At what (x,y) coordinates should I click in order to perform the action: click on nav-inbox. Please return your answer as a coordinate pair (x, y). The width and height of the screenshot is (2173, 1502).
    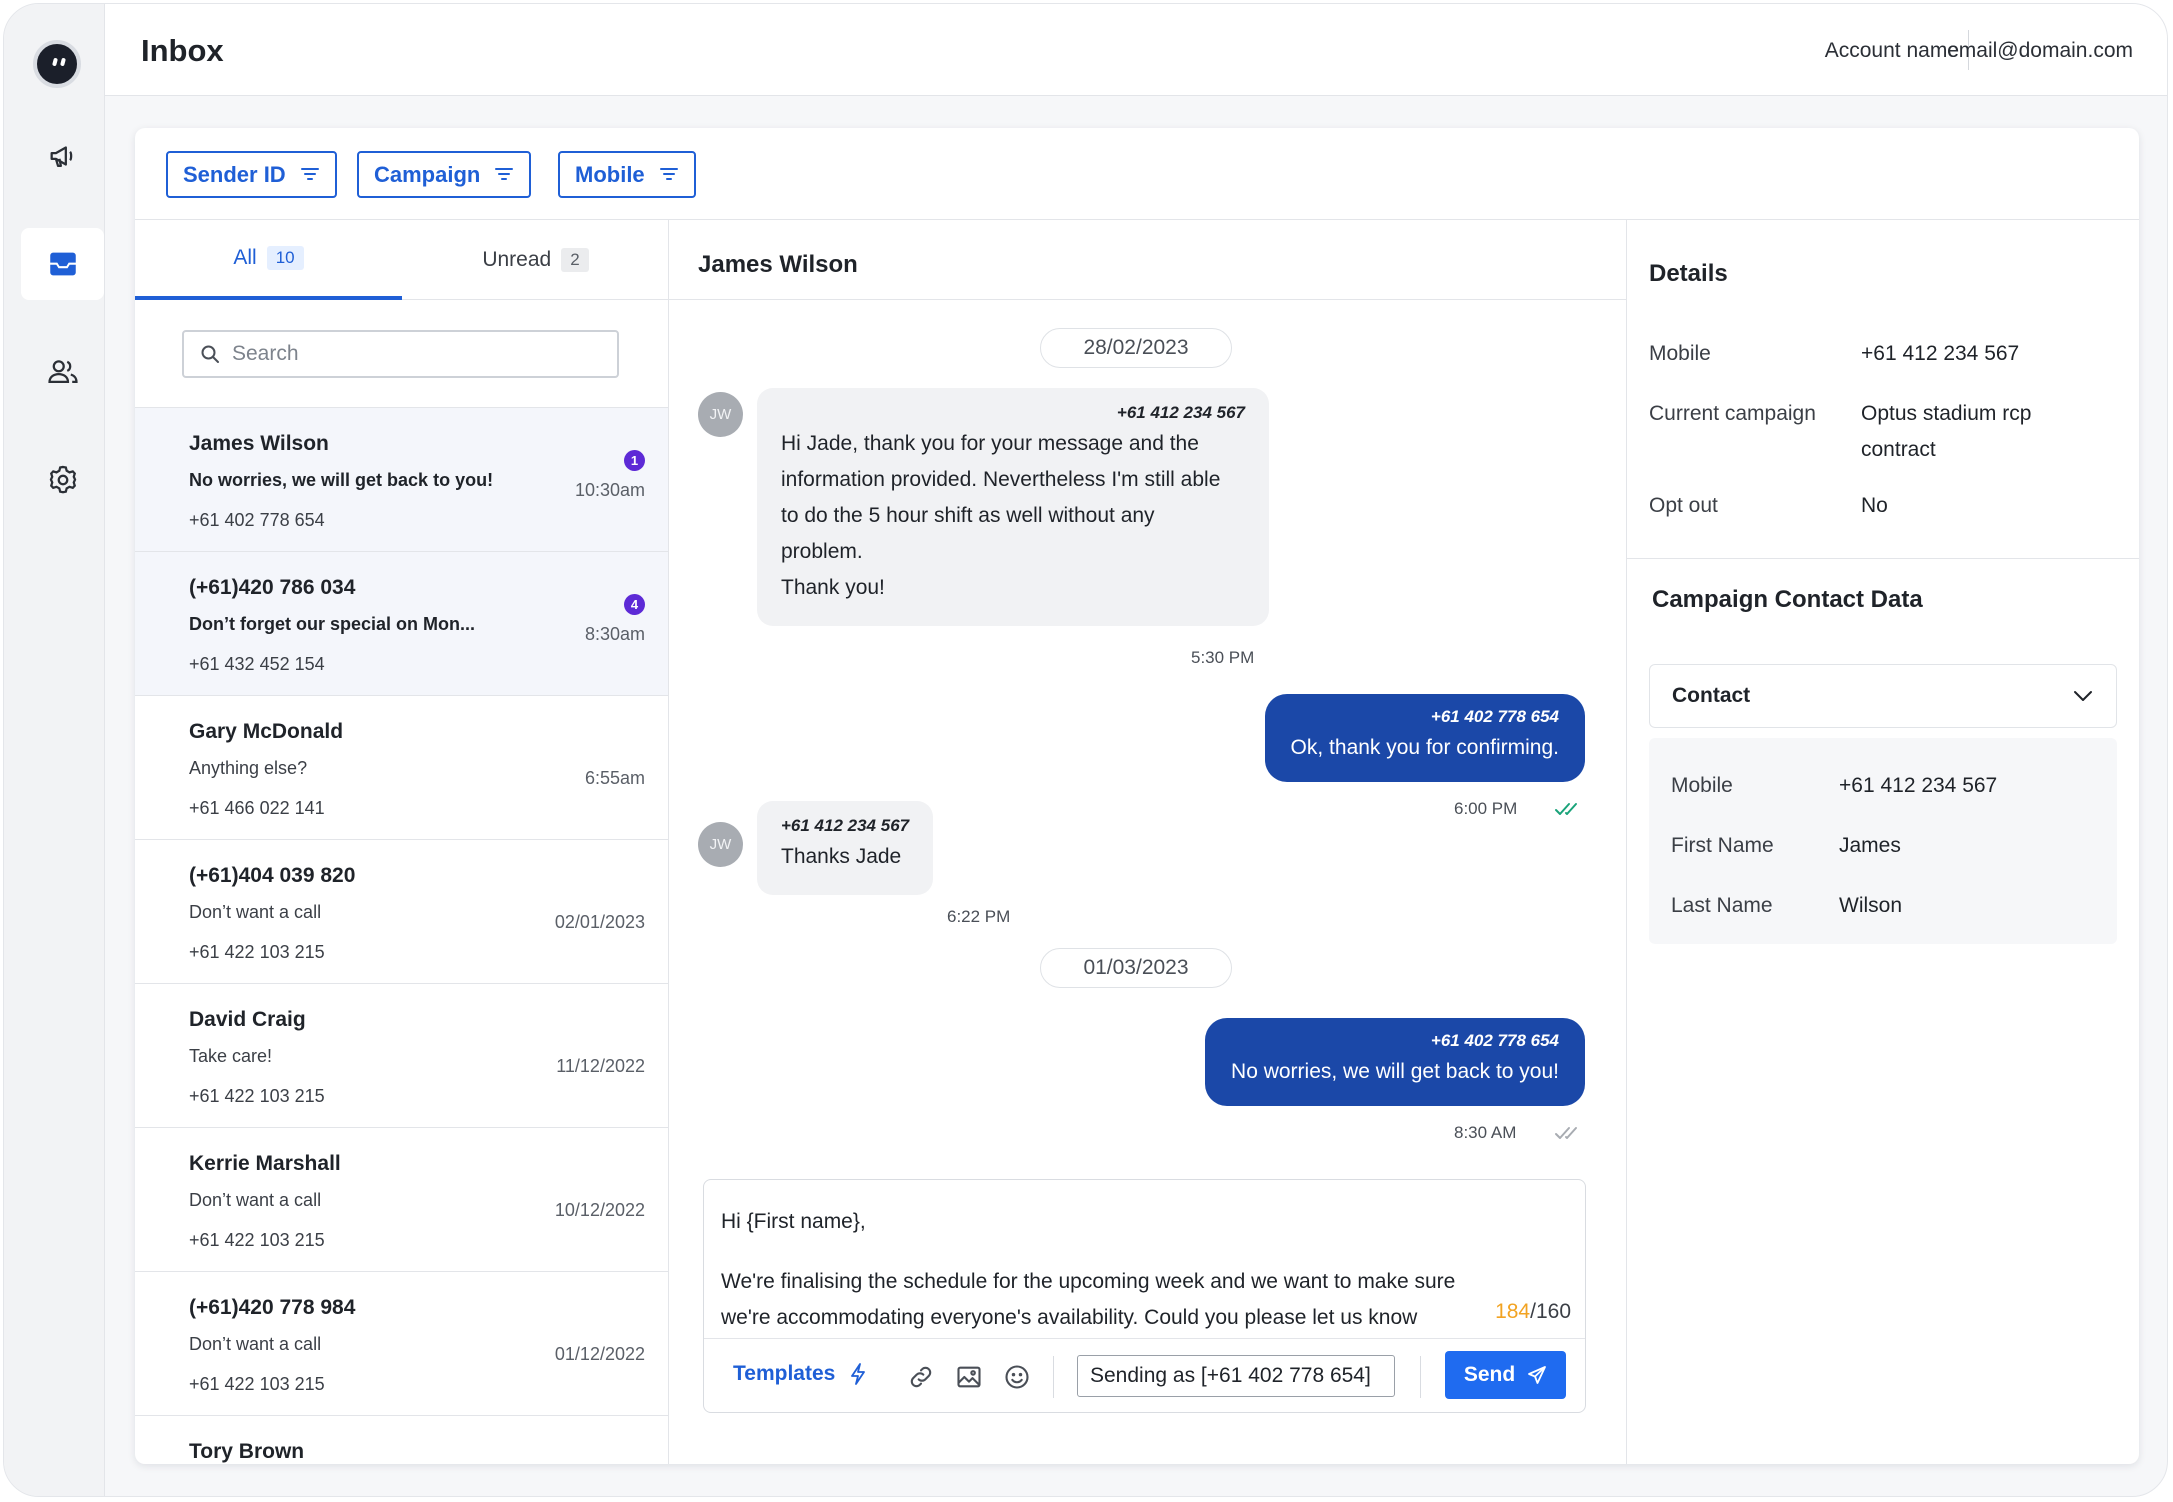
    Looking at the image, I should click on (62, 264).